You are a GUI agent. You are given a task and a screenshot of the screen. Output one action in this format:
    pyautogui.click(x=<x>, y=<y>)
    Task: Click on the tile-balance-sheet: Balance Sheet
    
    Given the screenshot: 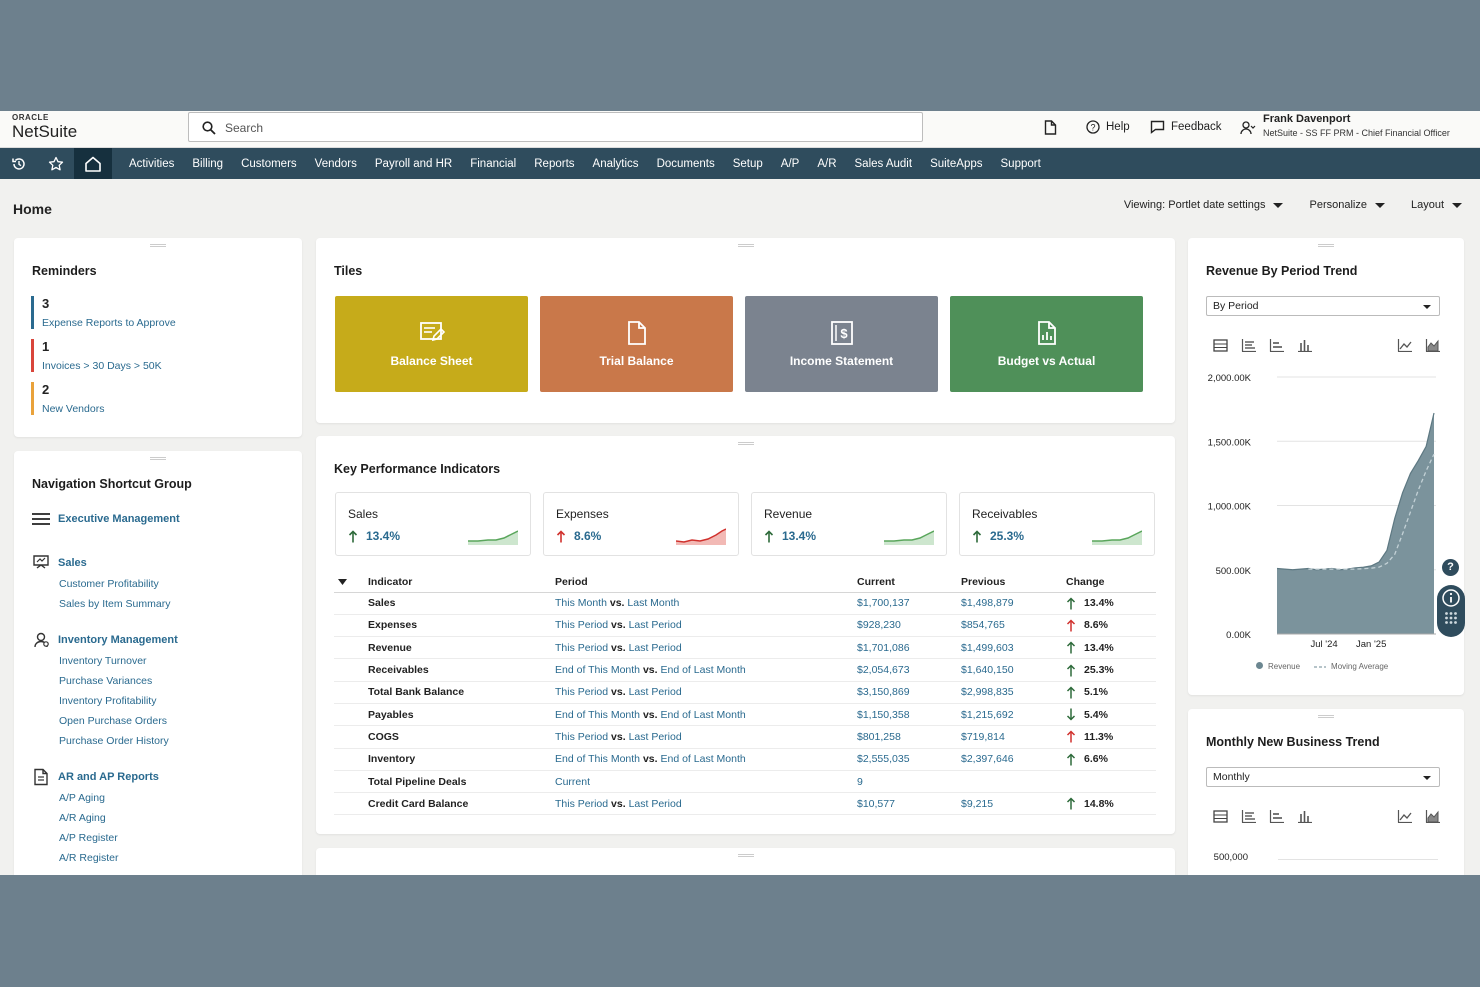 What is the action you would take?
    pyautogui.click(x=431, y=344)
    